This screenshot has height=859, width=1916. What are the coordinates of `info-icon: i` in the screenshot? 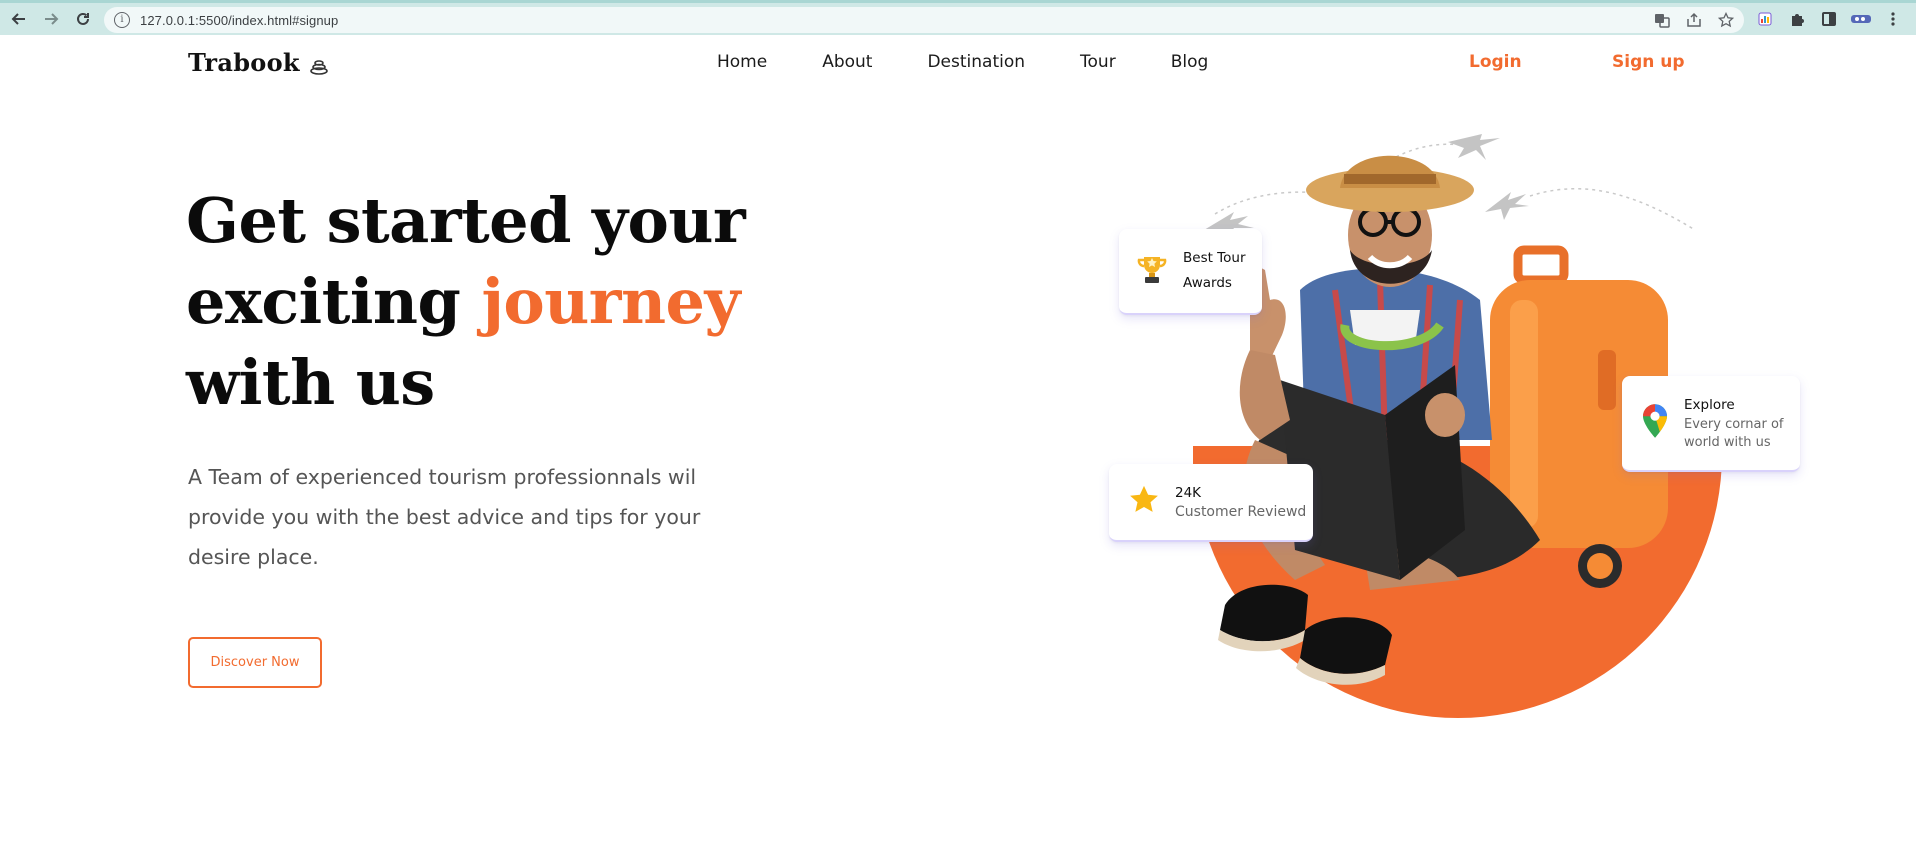 It's located at (122, 20).